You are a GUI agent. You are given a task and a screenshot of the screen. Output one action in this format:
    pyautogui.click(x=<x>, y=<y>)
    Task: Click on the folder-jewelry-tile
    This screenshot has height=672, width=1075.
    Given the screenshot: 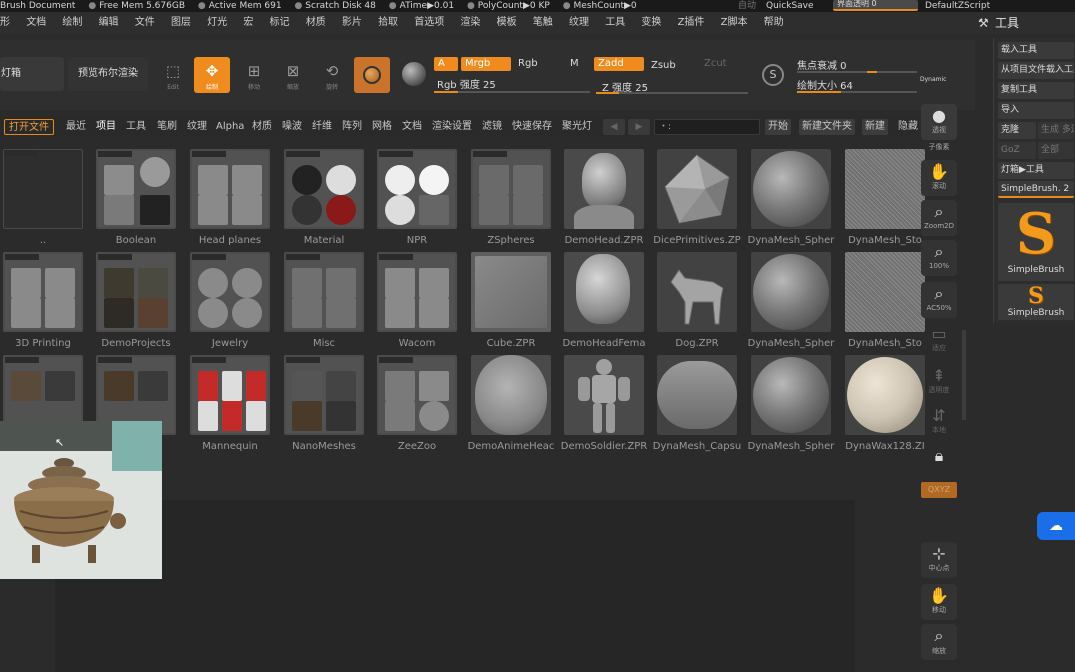 What is the action you would take?
    pyautogui.click(x=230, y=292)
    